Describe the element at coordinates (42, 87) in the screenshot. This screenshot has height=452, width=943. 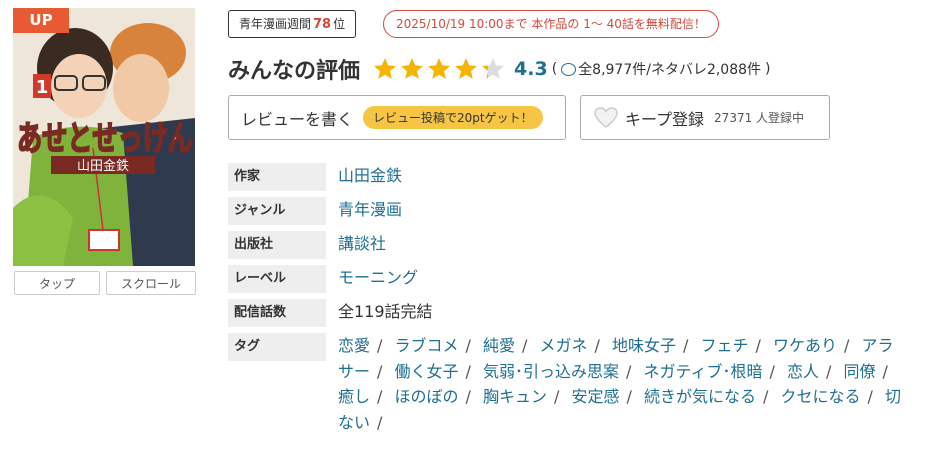
I see `cover-volume-number: 1` at that location.